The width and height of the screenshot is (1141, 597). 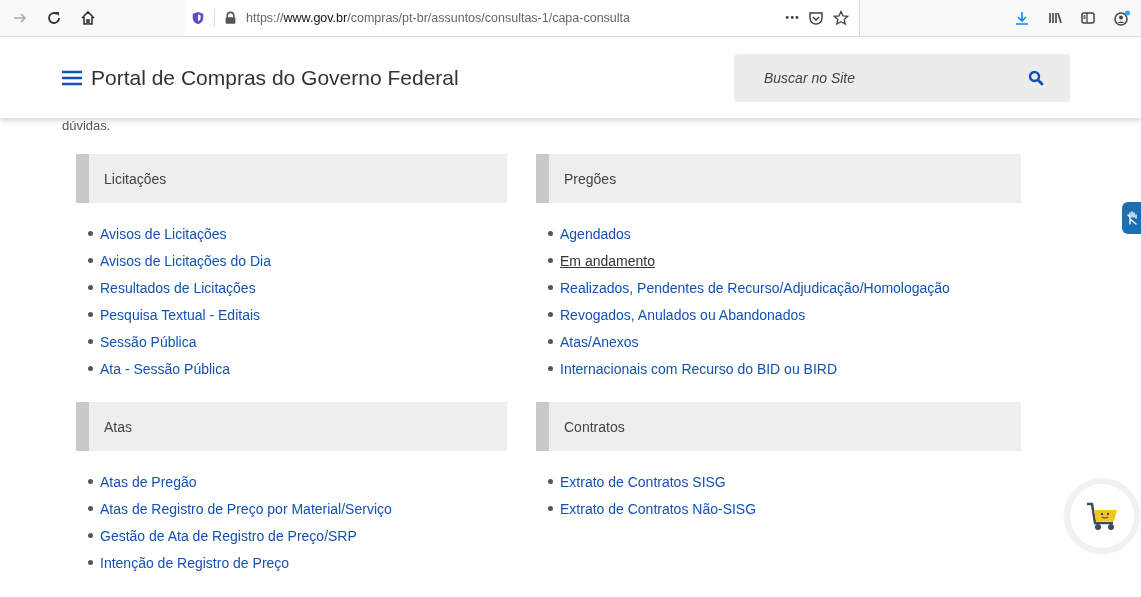 I want to click on intro-text: dúvidas., so click(x=87, y=125).